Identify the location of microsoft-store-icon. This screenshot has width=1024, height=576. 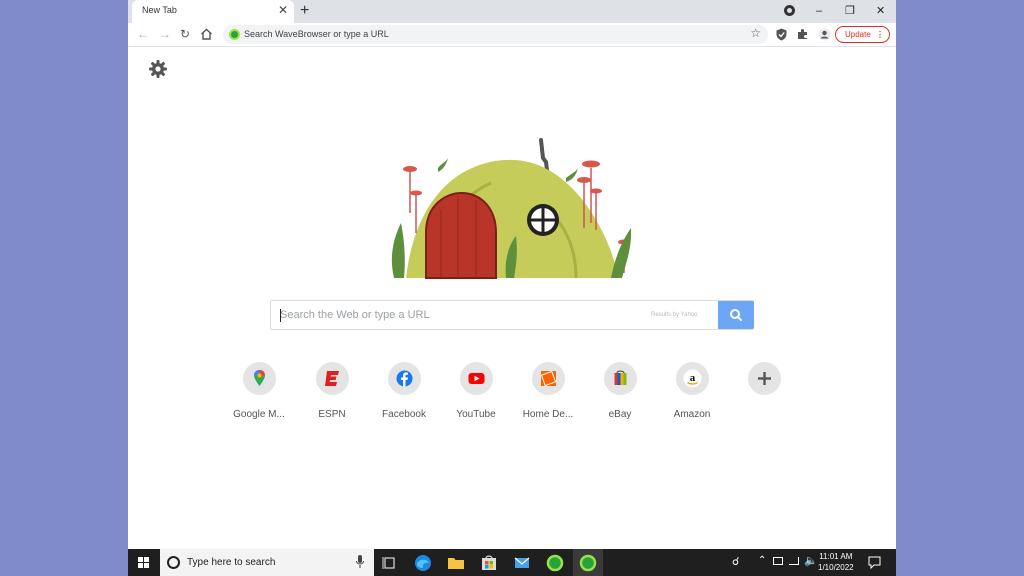
(489, 563).